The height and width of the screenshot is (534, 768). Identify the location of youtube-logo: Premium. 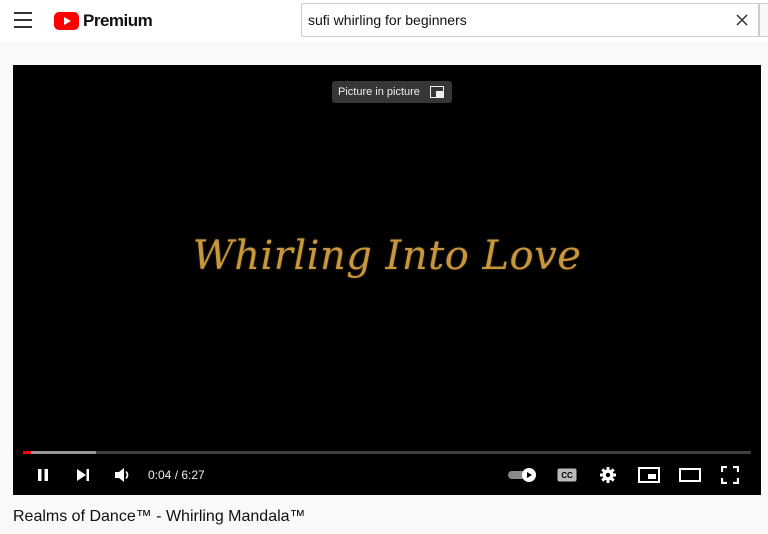
(103, 21).